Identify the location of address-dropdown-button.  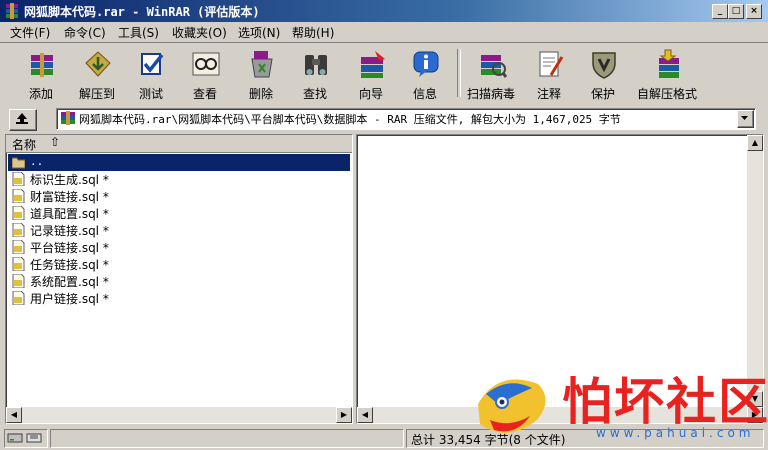
(745, 119).